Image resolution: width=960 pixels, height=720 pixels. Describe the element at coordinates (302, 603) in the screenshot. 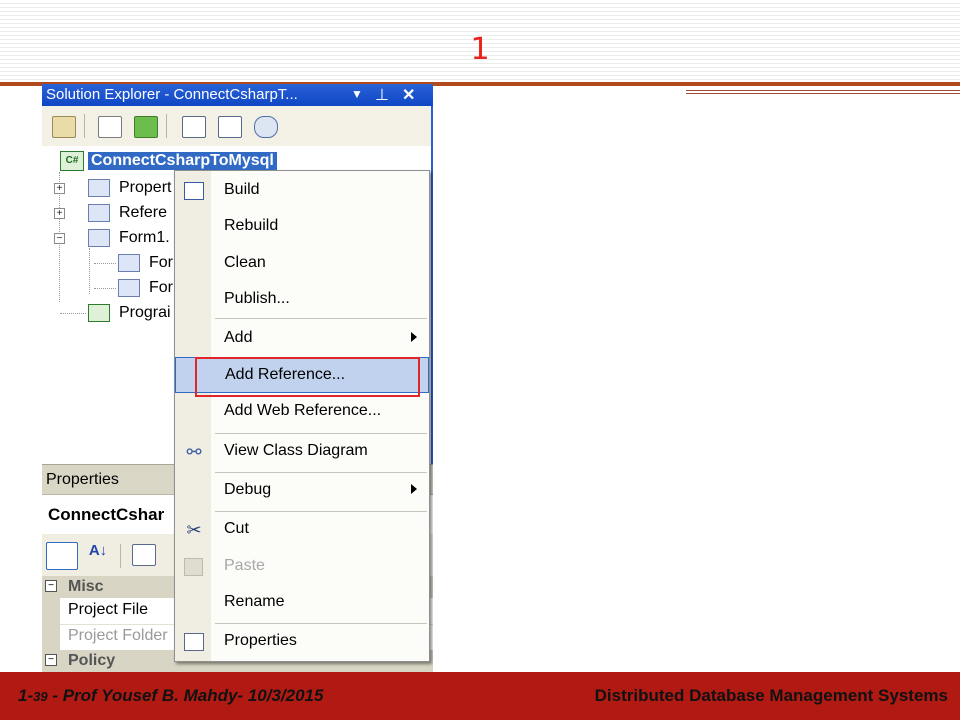

I see `menu-item-rename: Rename` at that location.